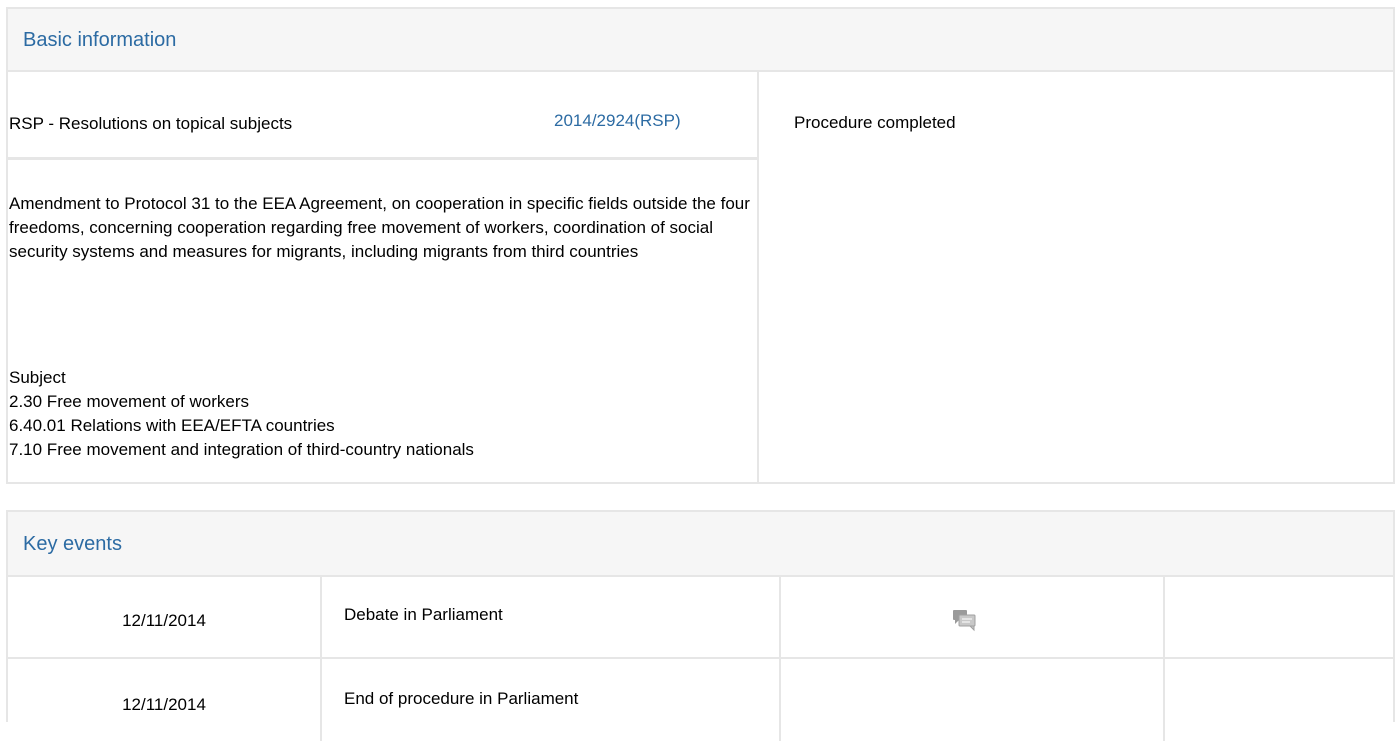  I want to click on event-name-cell: End of procedure in Parliament, so click(551, 700).